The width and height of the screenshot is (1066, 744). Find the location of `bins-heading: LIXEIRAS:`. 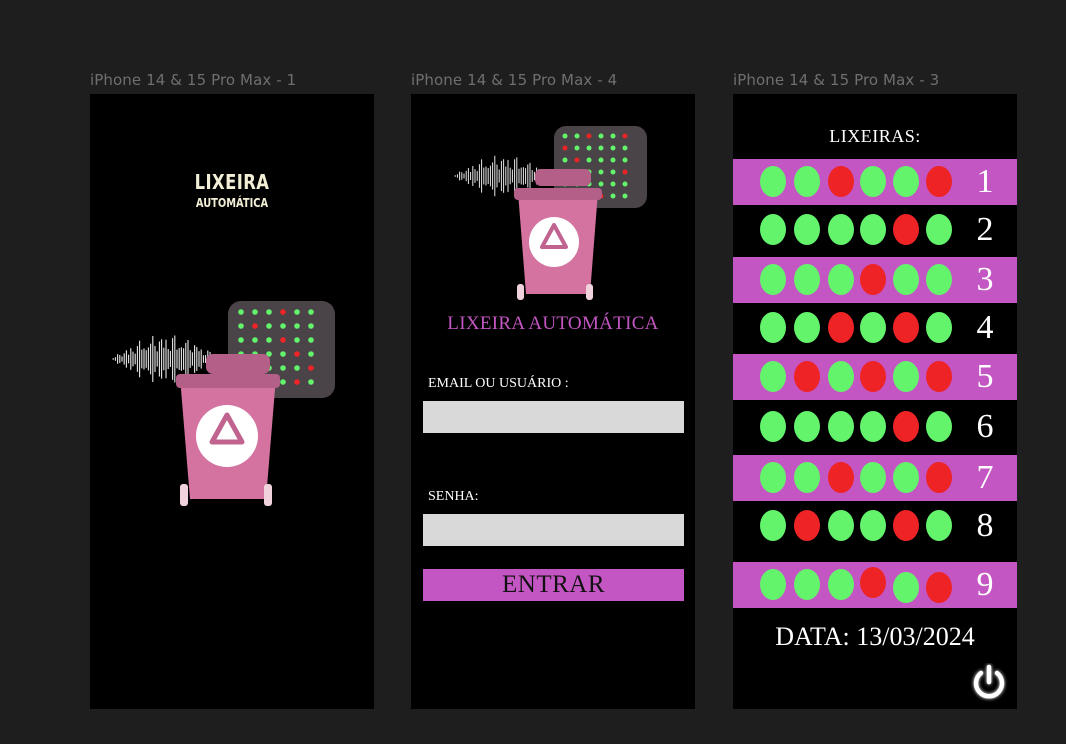

bins-heading: LIXEIRAS: is located at coordinates (875, 136).